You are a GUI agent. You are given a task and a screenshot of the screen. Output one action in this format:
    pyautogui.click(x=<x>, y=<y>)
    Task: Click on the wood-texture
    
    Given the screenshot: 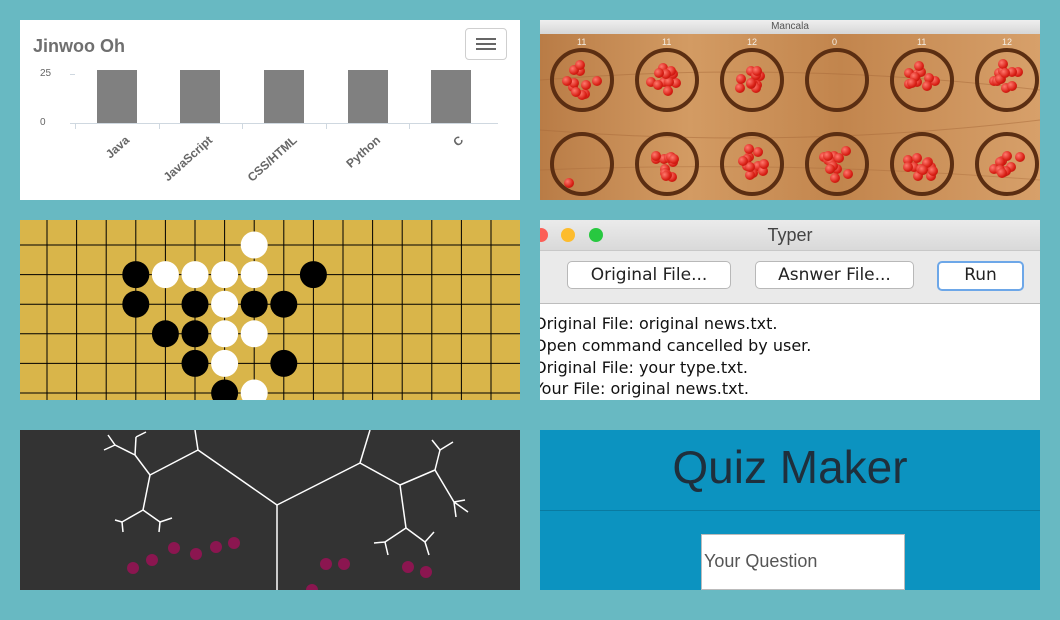 What is the action you would take?
    pyautogui.click(x=790, y=110)
    